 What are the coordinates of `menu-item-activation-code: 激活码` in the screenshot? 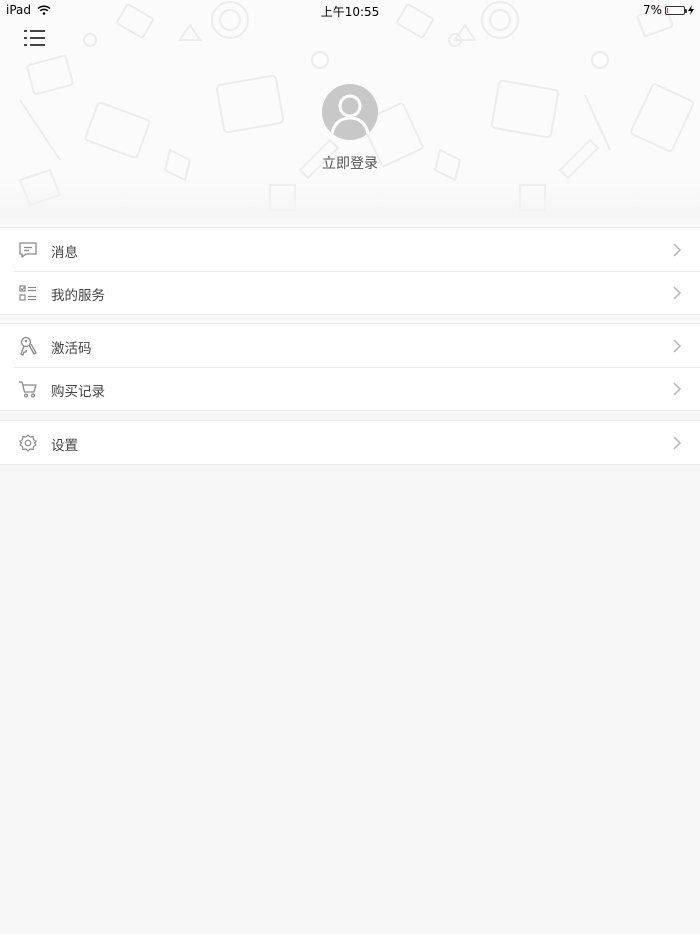 It's located at (350, 345).